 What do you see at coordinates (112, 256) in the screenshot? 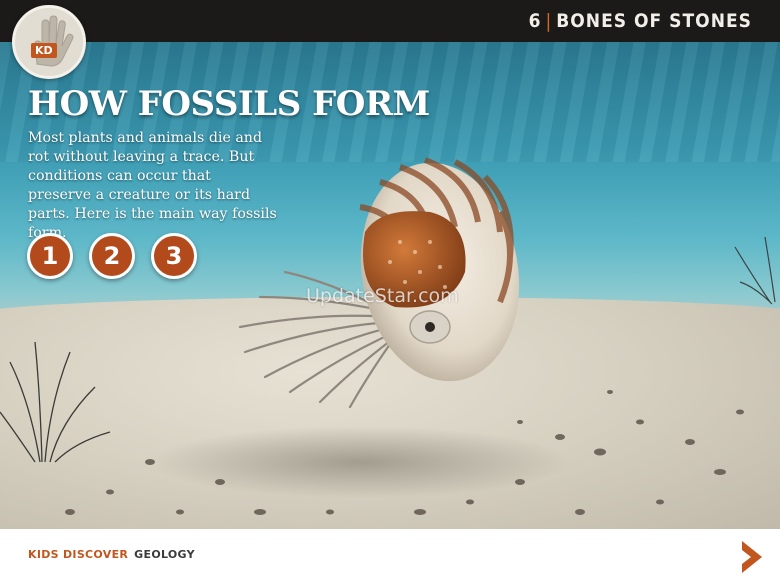
I see `step-2-button: 2` at bounding box center [112, 256].